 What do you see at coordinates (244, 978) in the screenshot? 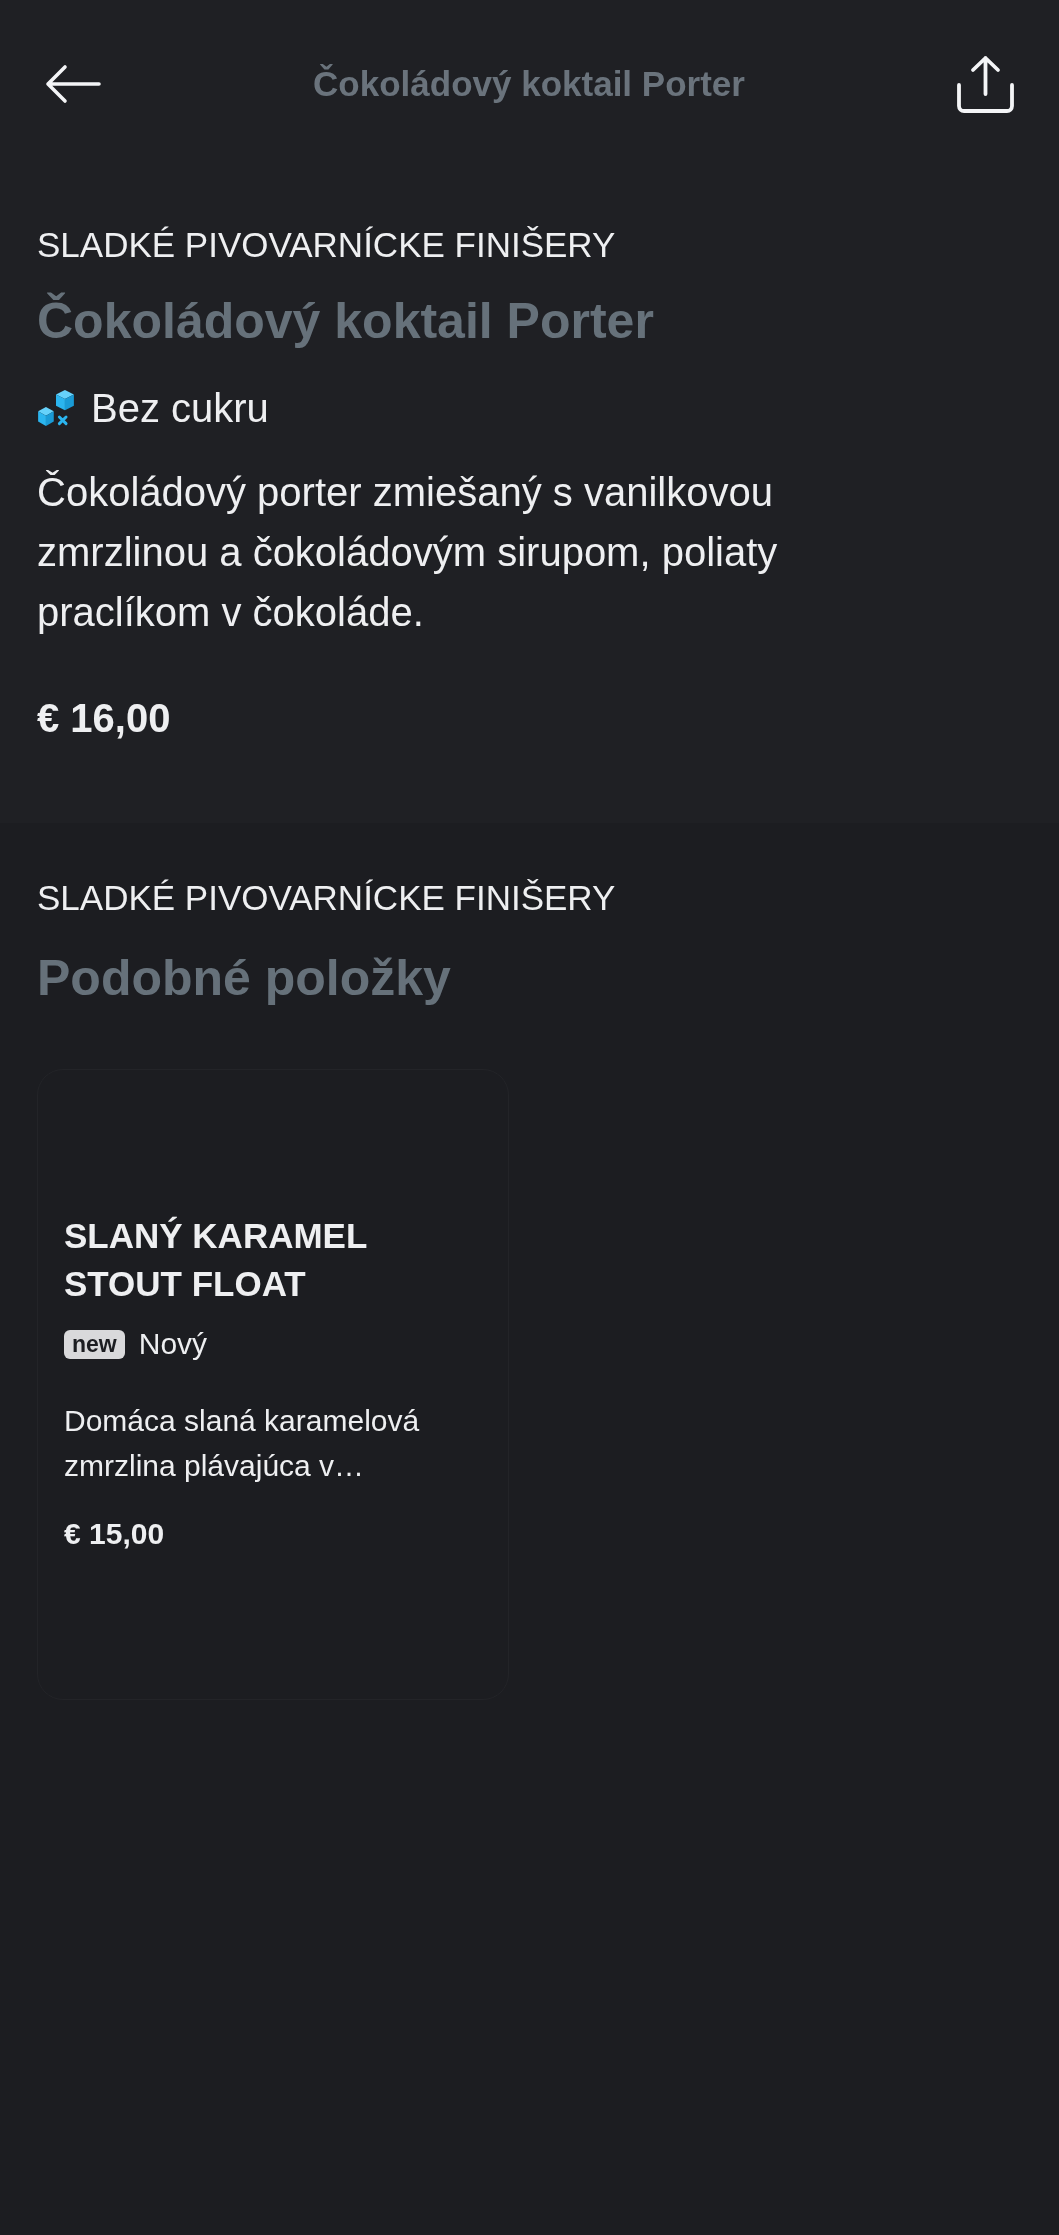
I see `section-heading: Podobné položky` at bounding box center [244, 978].